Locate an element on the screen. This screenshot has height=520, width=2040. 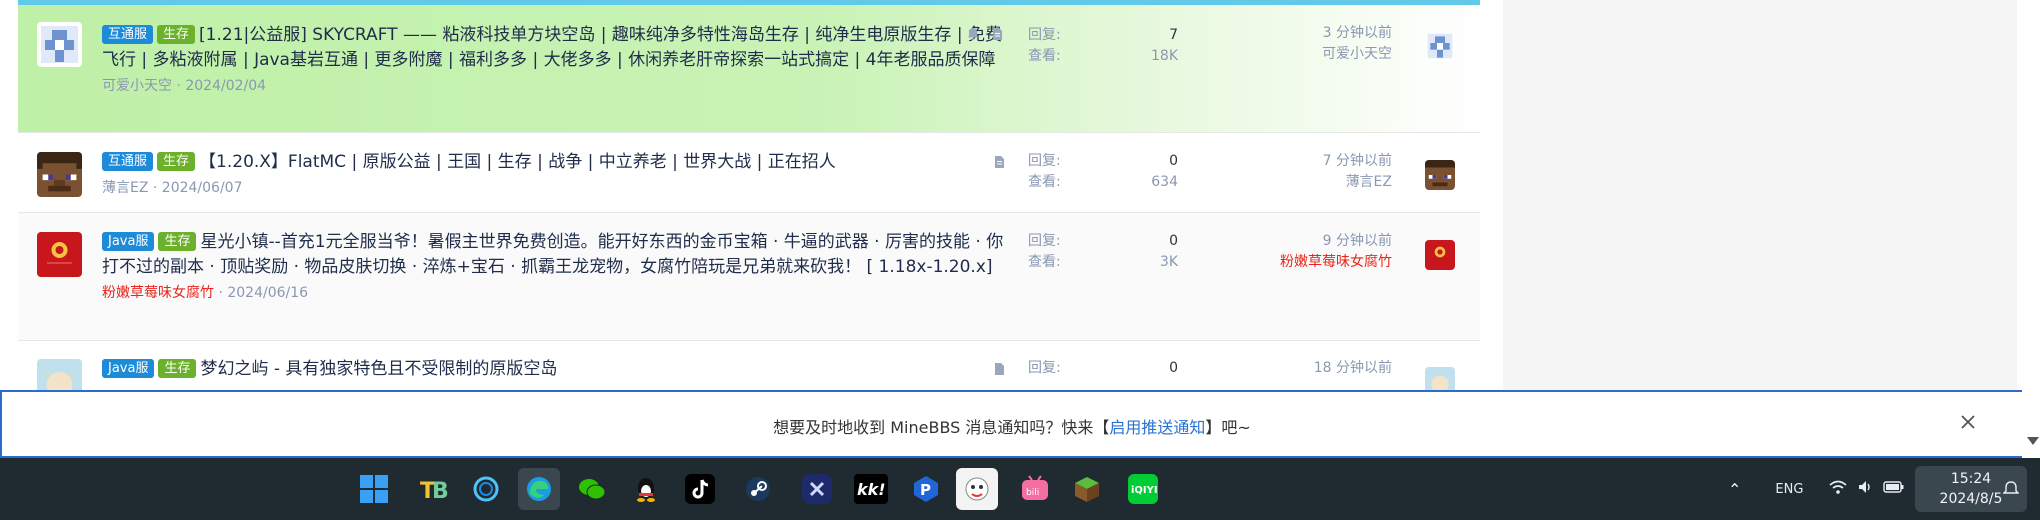
system-tray: ⌃ ENG is located at coordinates (1816, 489).